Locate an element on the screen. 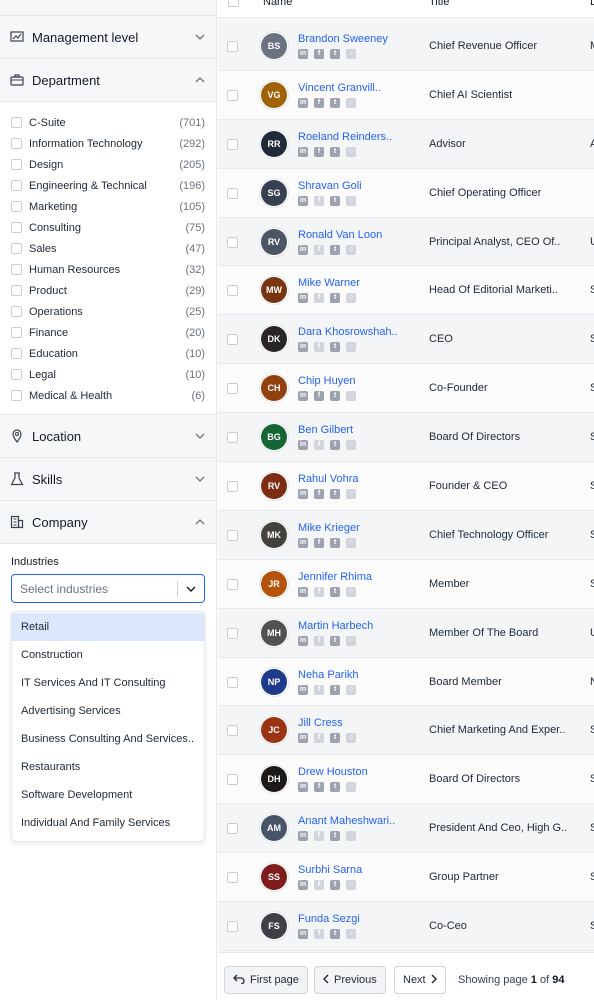 This screenshot has width=594, height=1000. department-option: Medical & Health (6) is located at coordinates (108, 395).